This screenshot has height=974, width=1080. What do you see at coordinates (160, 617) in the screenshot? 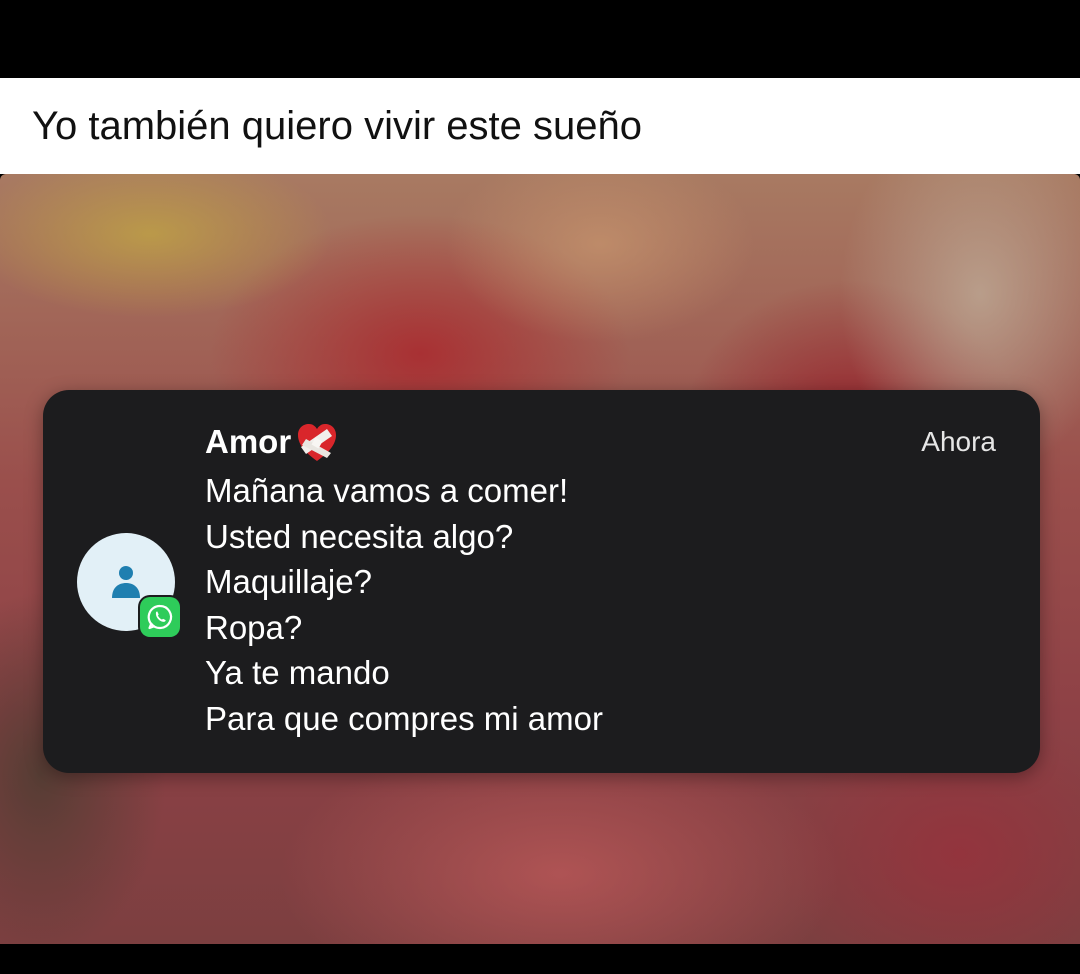
I see `whatsapp-icon` at bounding box center [160, 617].